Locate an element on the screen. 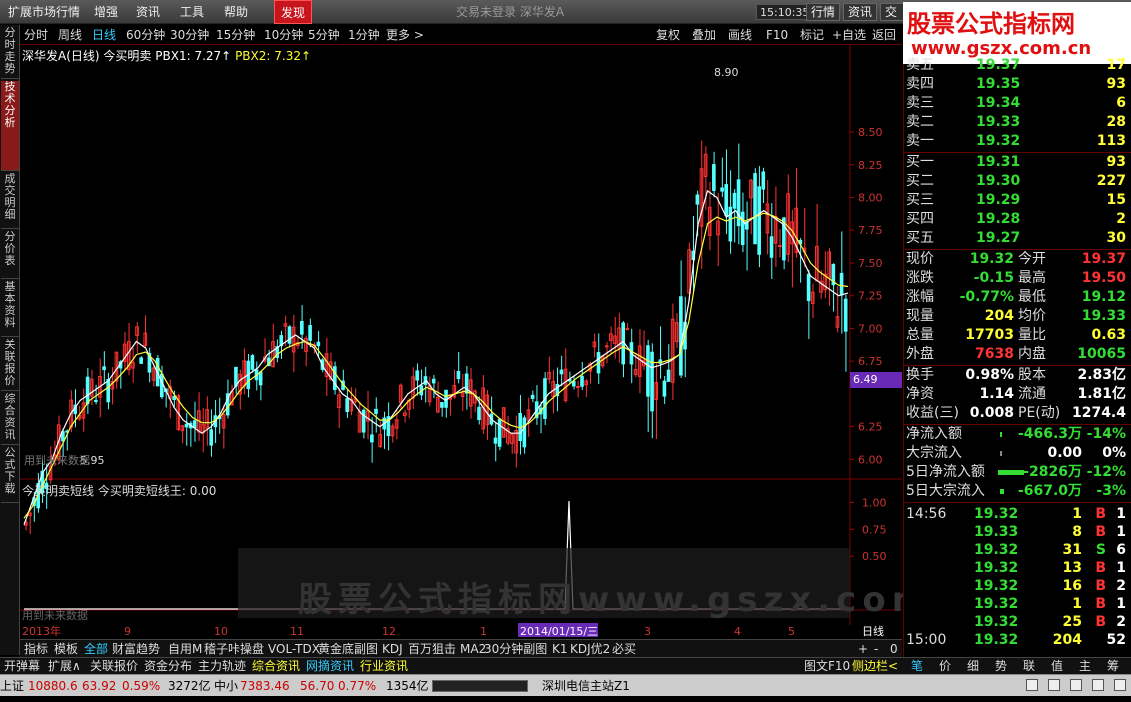 The height and width of the screenshot is (702, 1131). quote2-value-right: 1274.4 is located at coordinates (1098, 413).